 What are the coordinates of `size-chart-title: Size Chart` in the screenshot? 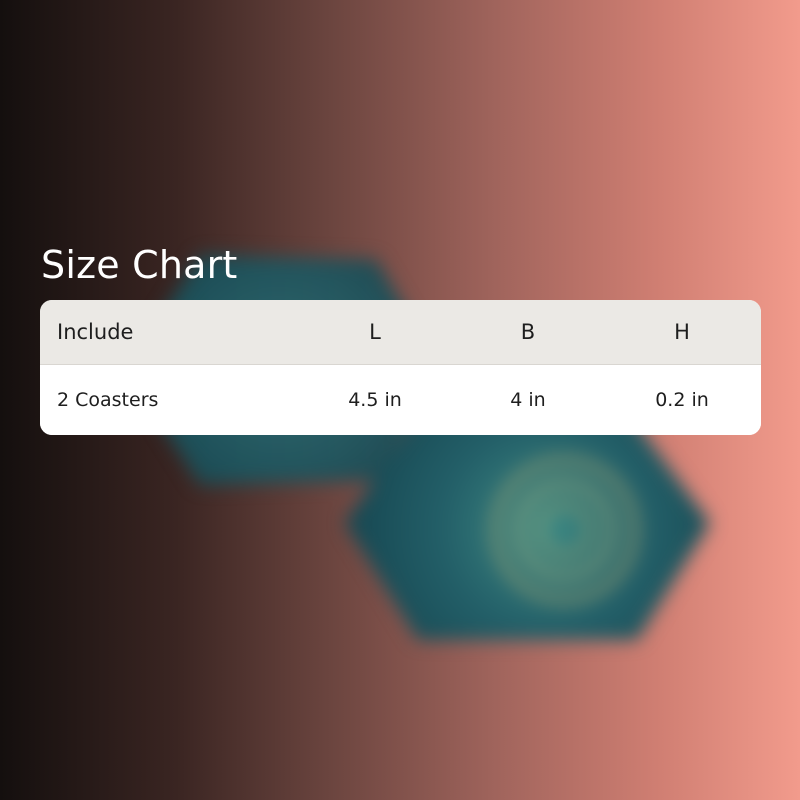 It's located at (139, 265).